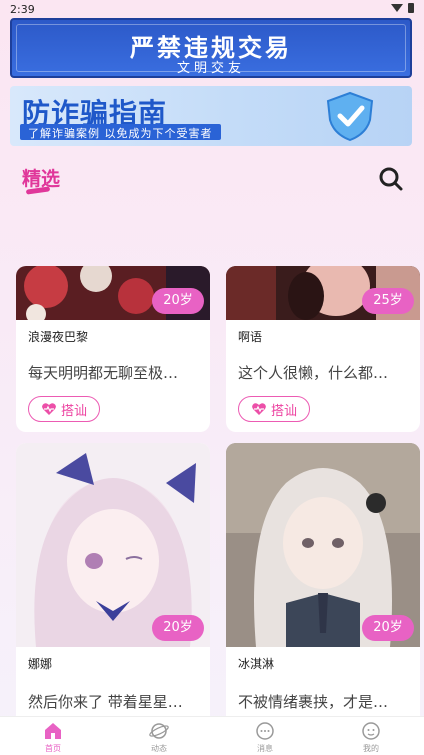  What do you see at coordinates (323, 293) in the screenshot?
I see `profile-photo: 25岁` at bounding box center [323, 293].